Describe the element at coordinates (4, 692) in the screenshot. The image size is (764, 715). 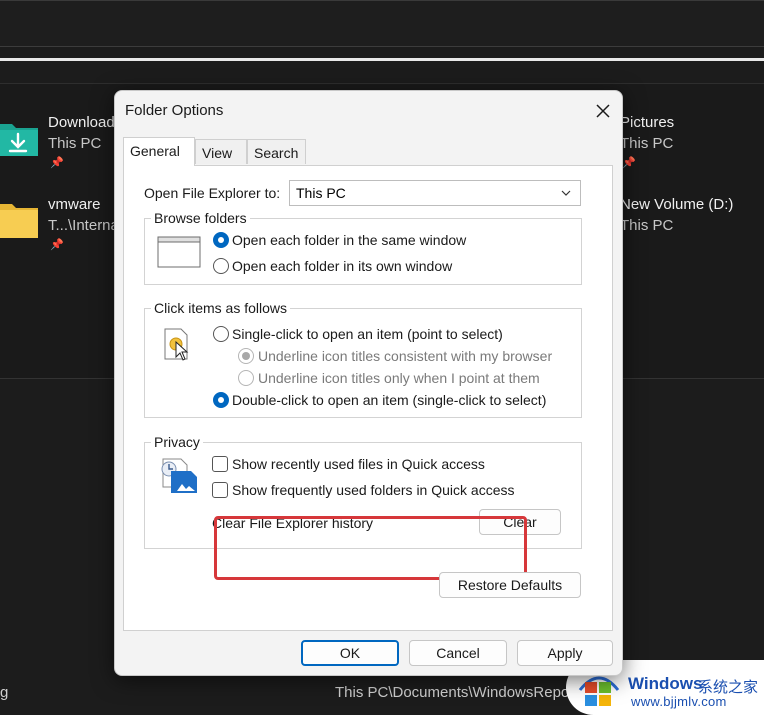
I see `status-text: g` at that location.